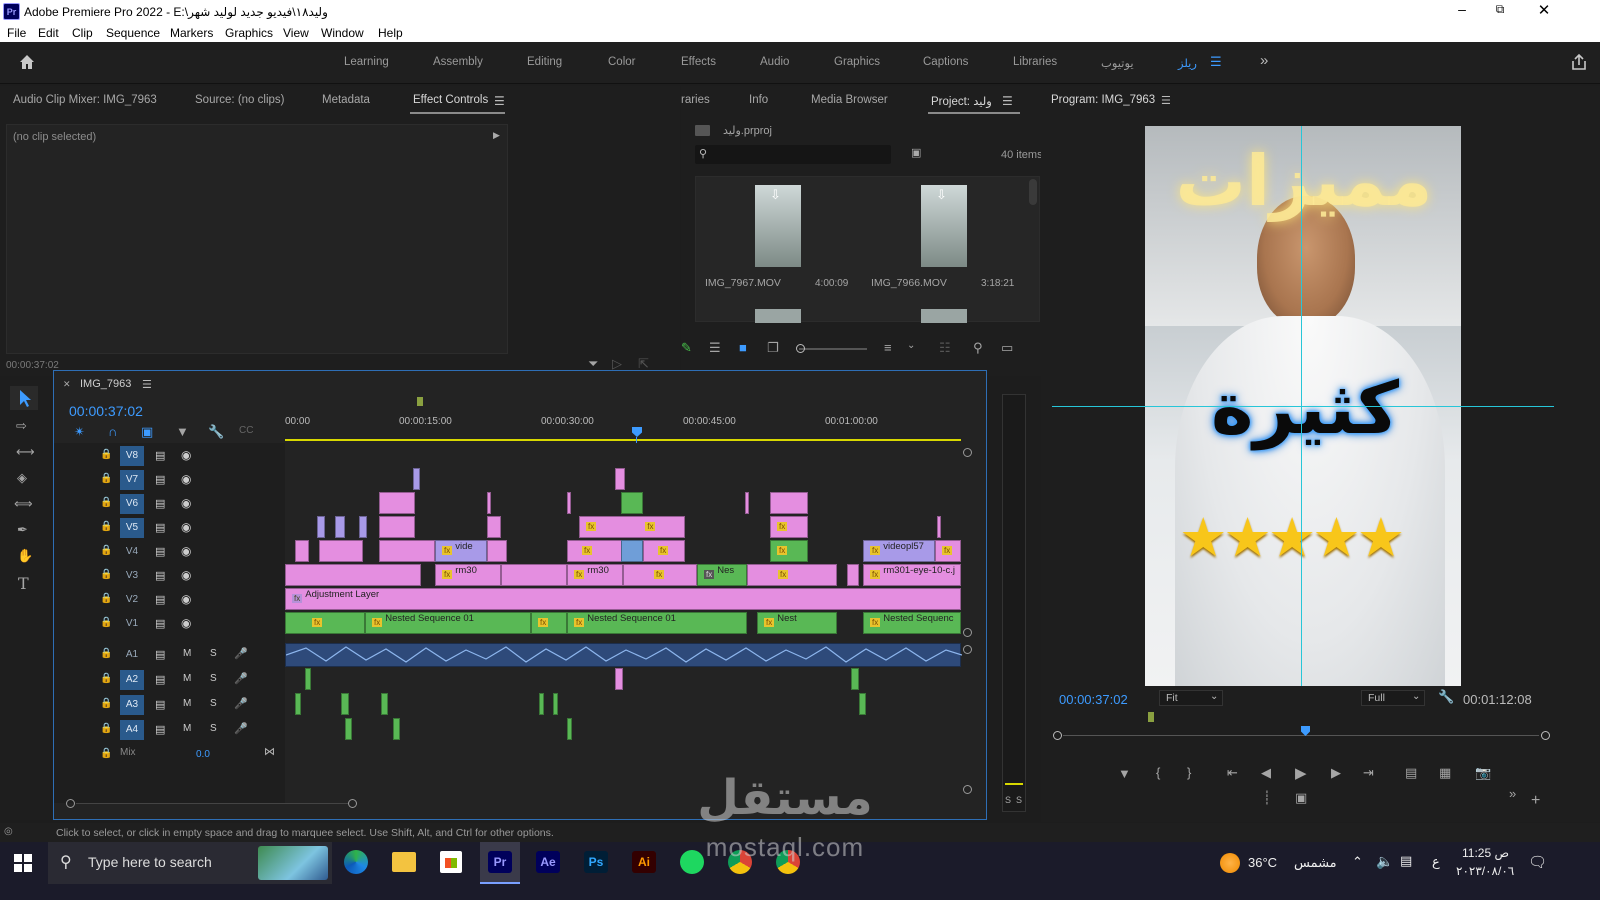  I want to click on clock-time: 11:25 ص, so click(1485, 853).